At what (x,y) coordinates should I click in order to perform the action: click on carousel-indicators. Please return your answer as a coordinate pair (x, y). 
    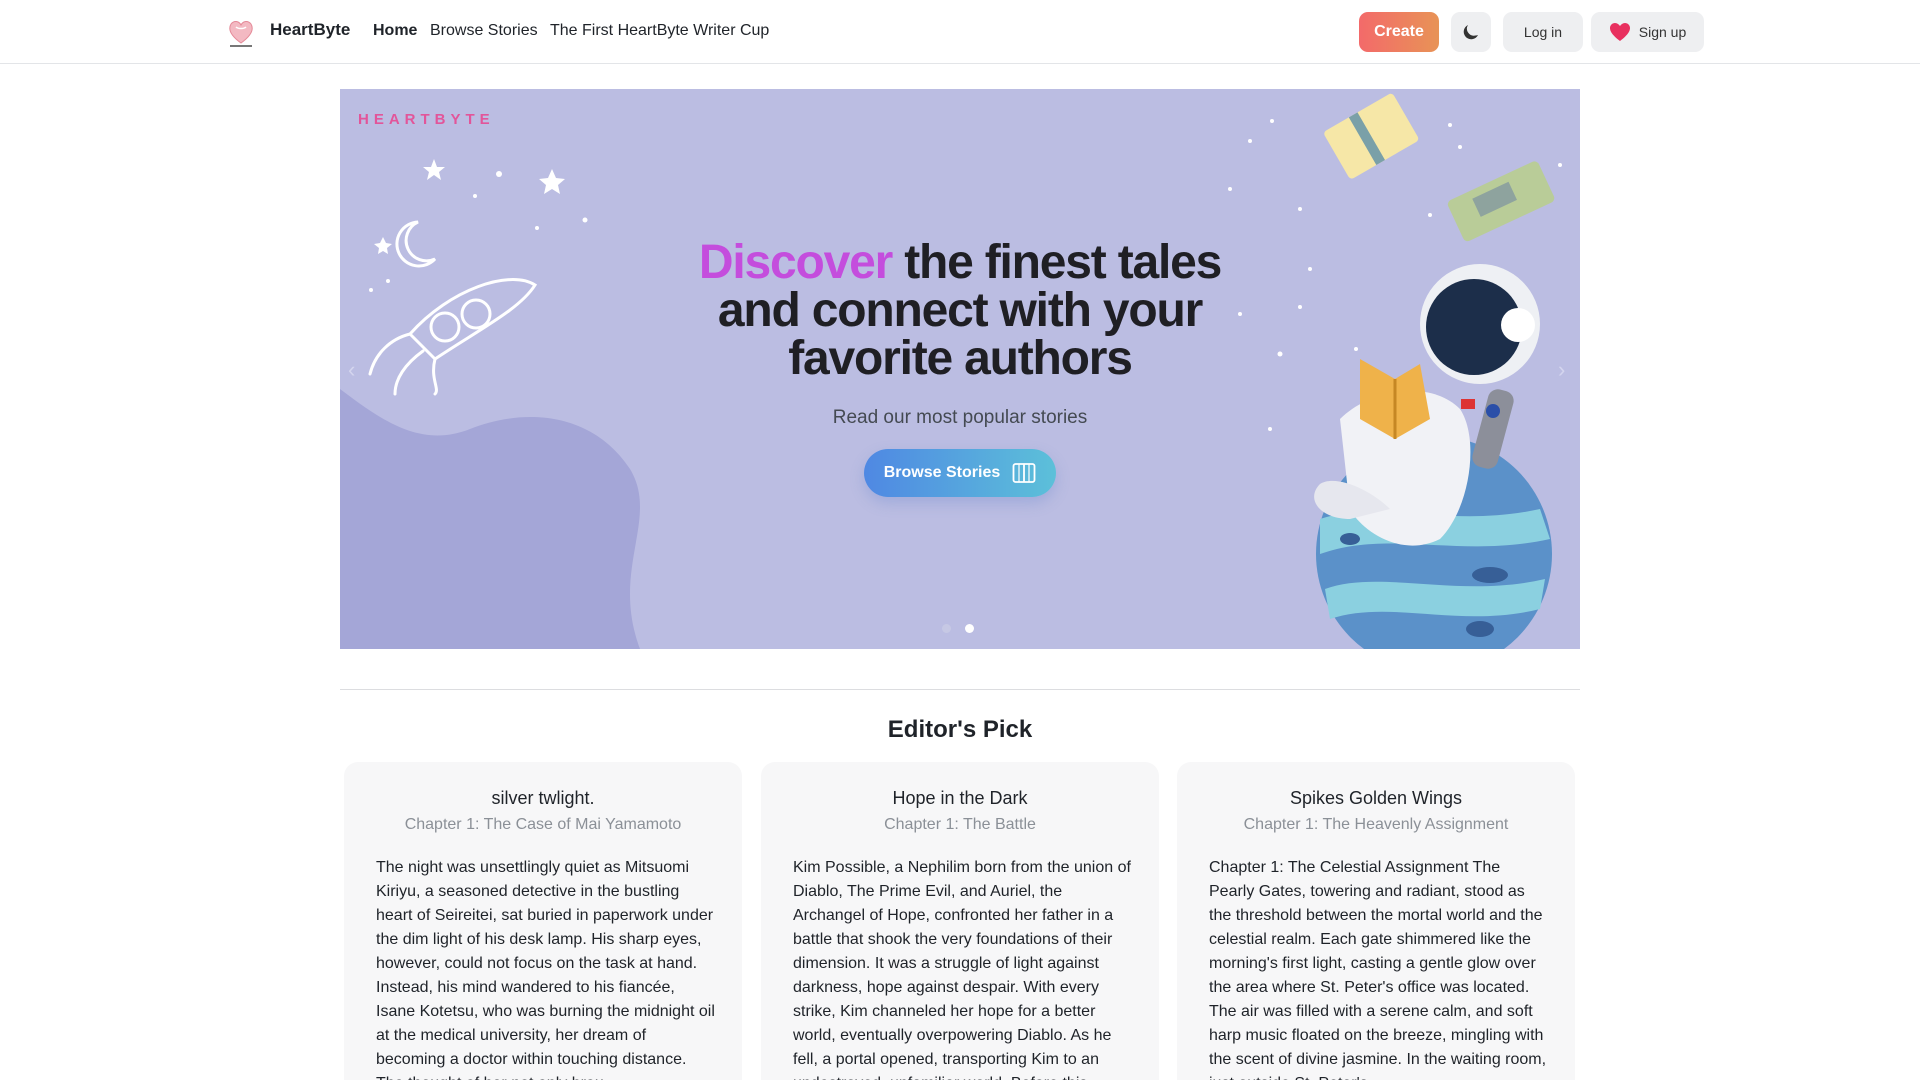
    Looking at the image, I should click on (958, 628).